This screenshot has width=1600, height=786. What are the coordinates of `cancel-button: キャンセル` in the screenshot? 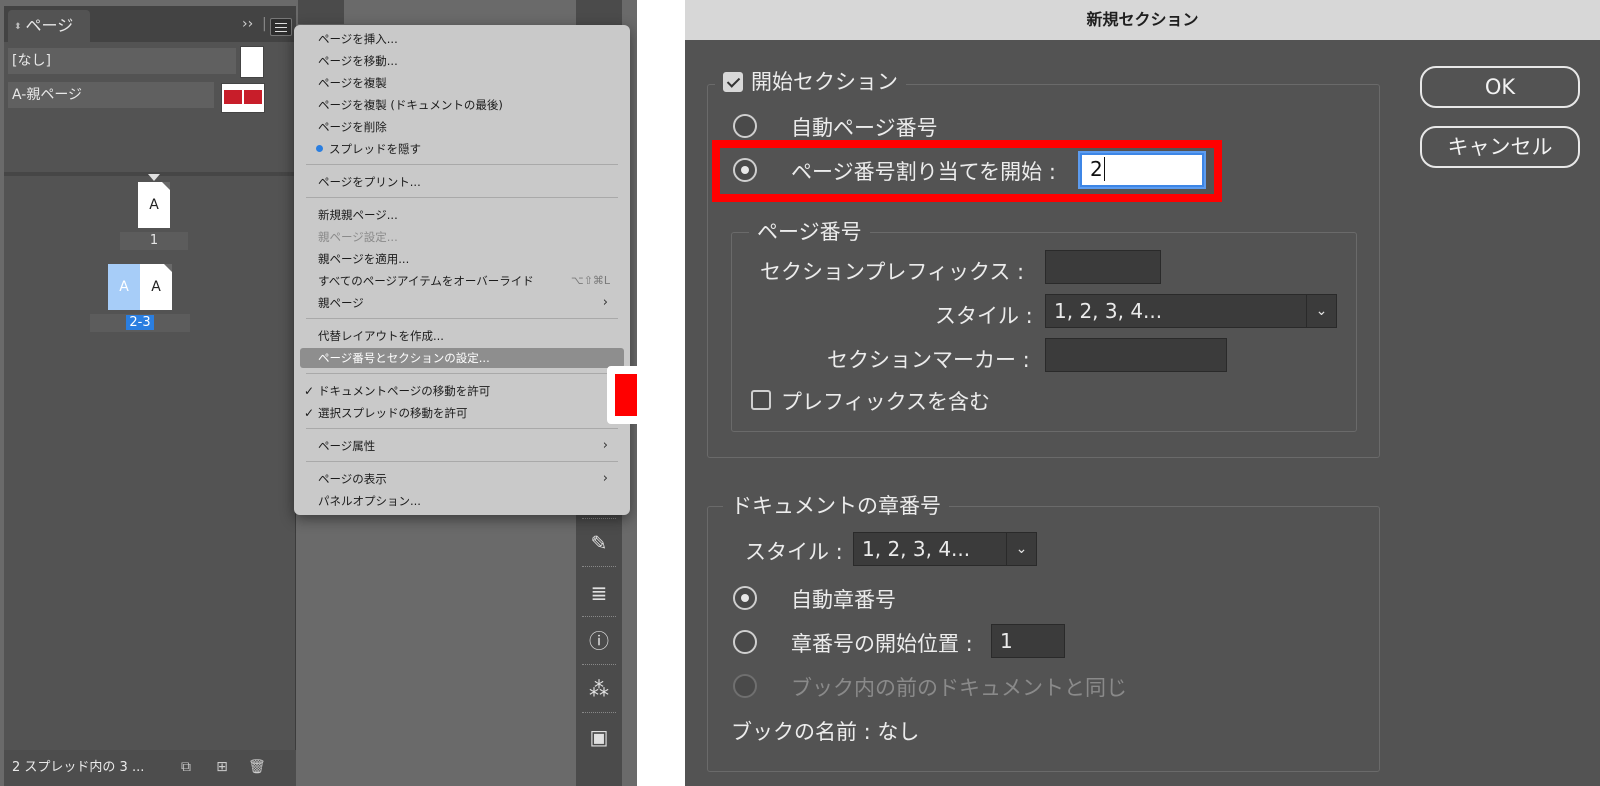 It's located at (1500, 147).